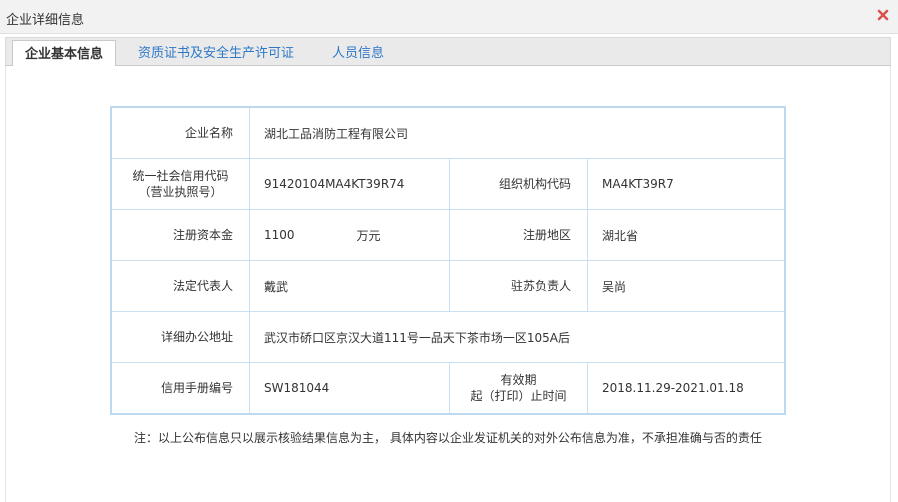 The width and height of the screenshot is (898, 502). I want to click on table-row: 企业名称 湖北工品消防工程有限公司, so click(448, 133).